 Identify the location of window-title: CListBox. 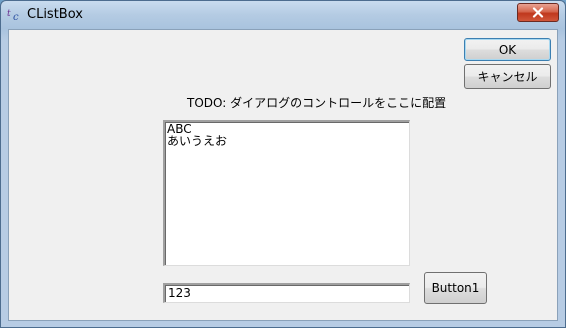
(55, 14).